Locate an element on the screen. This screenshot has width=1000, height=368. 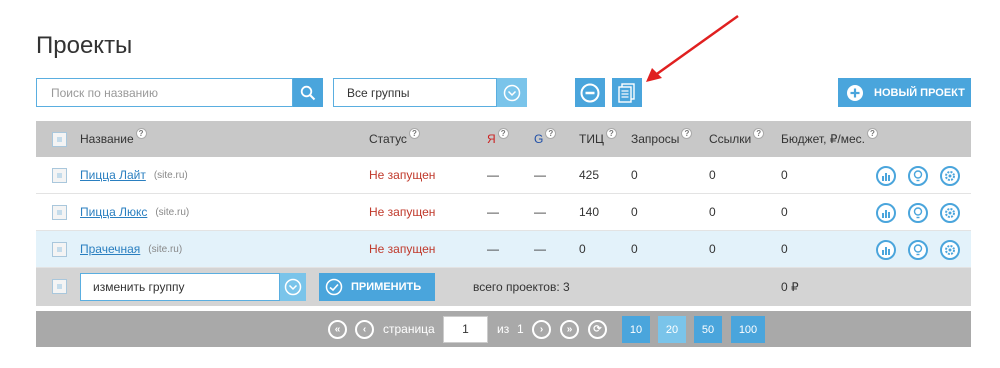
total-projects: всего проектов: 3 is located at coordinates (521, 287).